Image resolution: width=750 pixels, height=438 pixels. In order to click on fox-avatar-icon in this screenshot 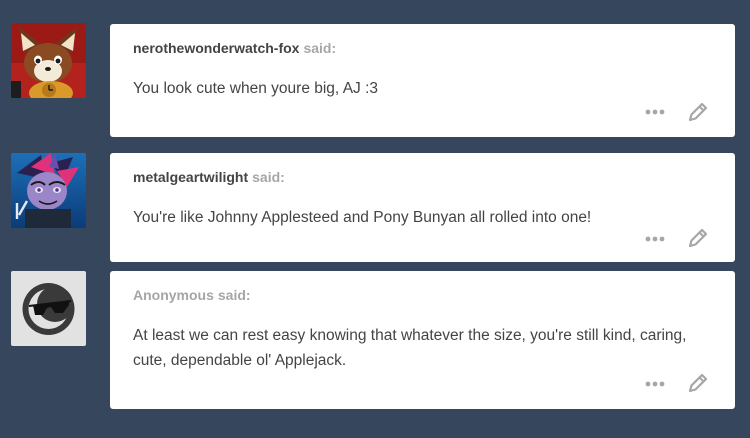, I will do `click(48, 60)`.